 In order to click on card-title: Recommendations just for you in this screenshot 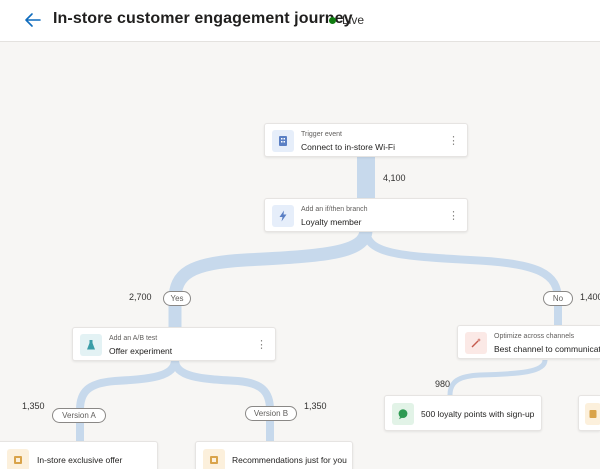, I will do `click(289, 460)`.